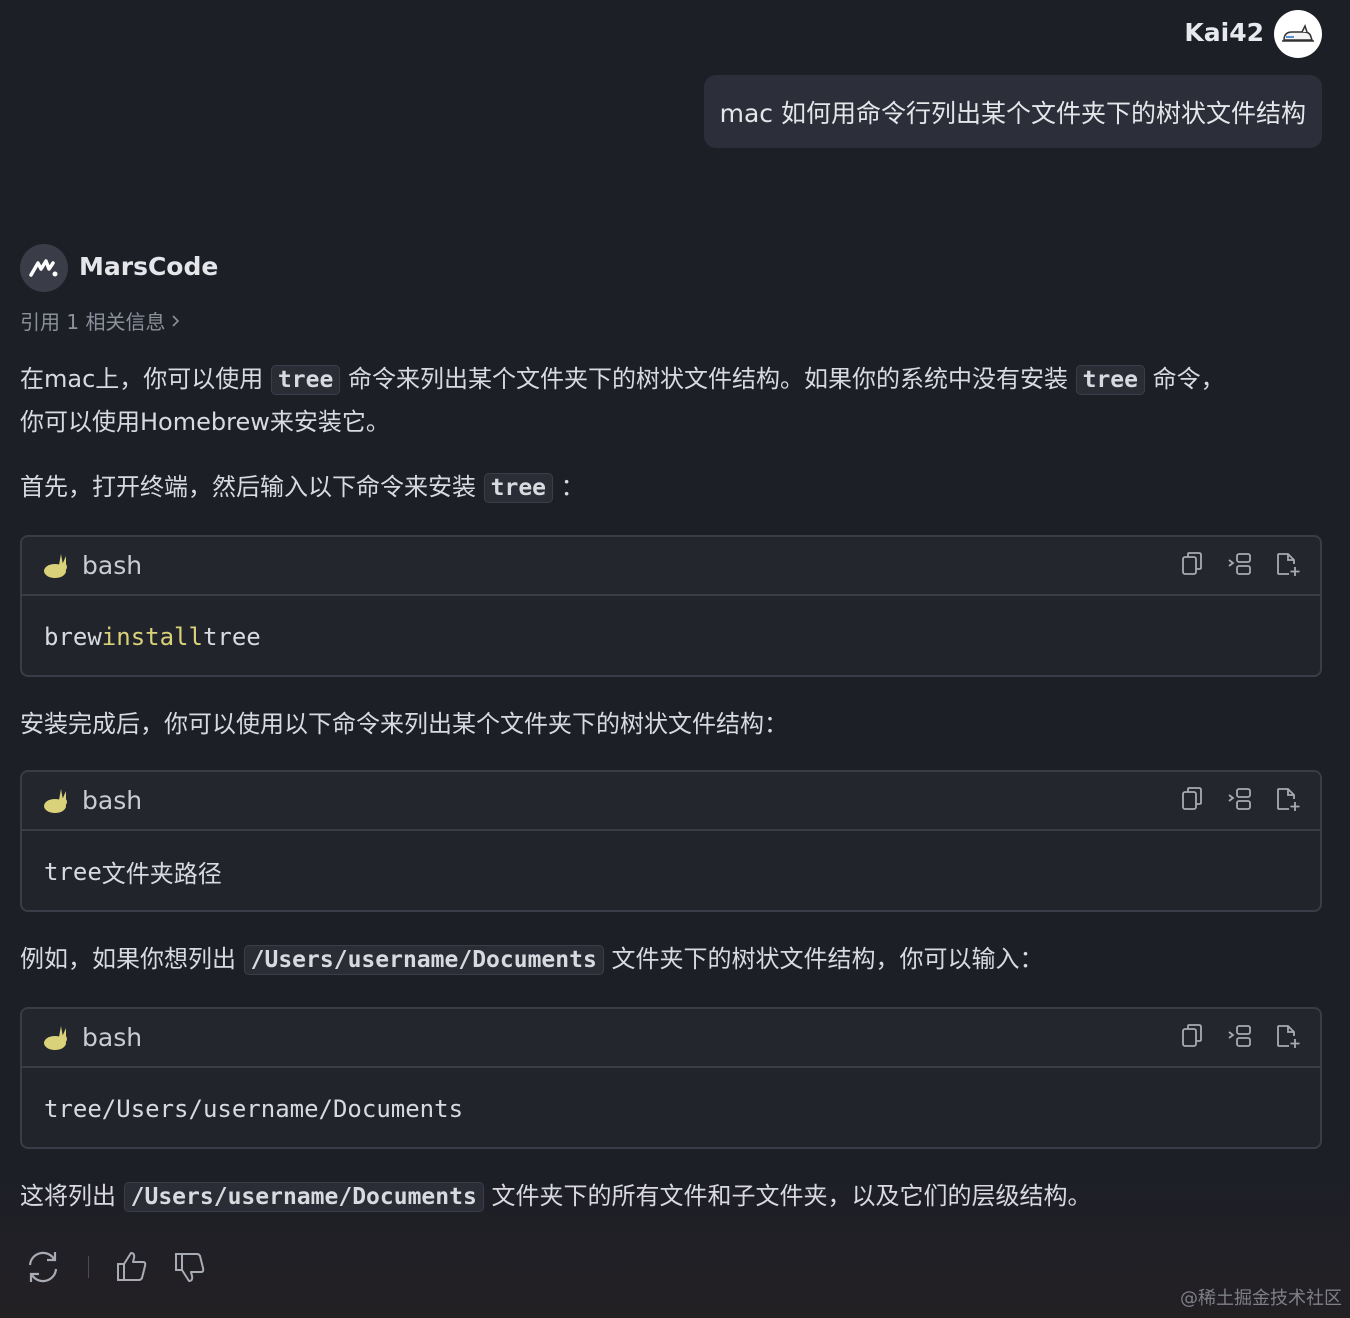 The width and height of the screenshot is (1350, 1318). Describe the element at coordinates (282, 1108) in the screenshot. I see `code-argument: /Users/username/Documents` at that location.